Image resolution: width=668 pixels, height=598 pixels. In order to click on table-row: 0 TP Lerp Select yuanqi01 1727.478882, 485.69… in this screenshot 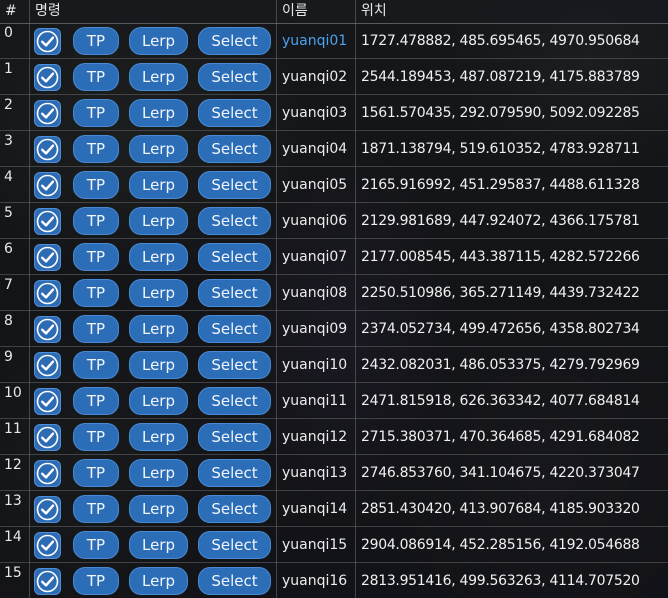, I will do `click(334, 41)`.